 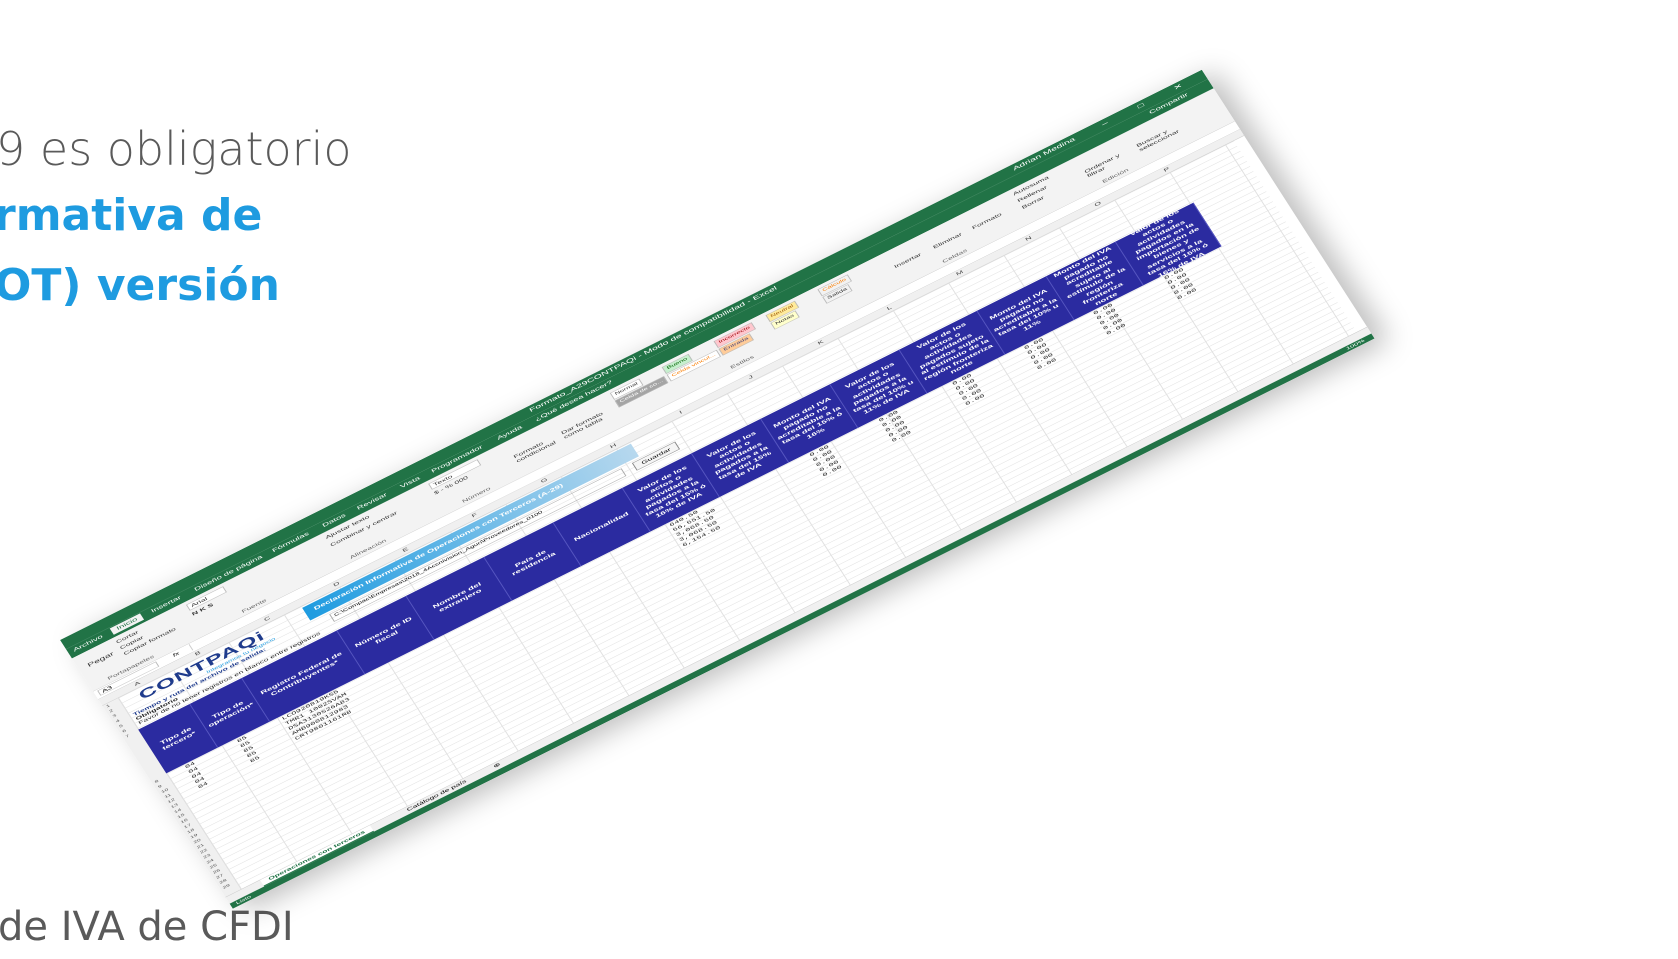 What do you see at coordinates (987, 221) in the screenshot?
I see `format-cells-button: Formato` at bounding box center [987, 221].